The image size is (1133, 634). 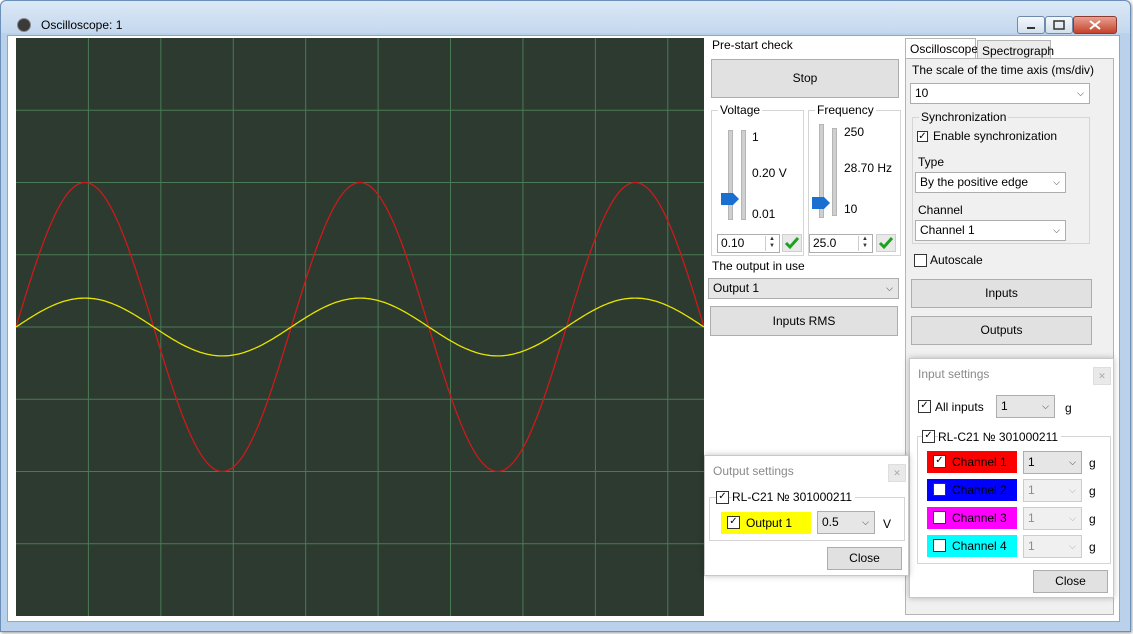 What do you see at coordinates (1031, 462) in the screenshot?
I see `channel-1-value: 1` at bounding box center [1031, 462].